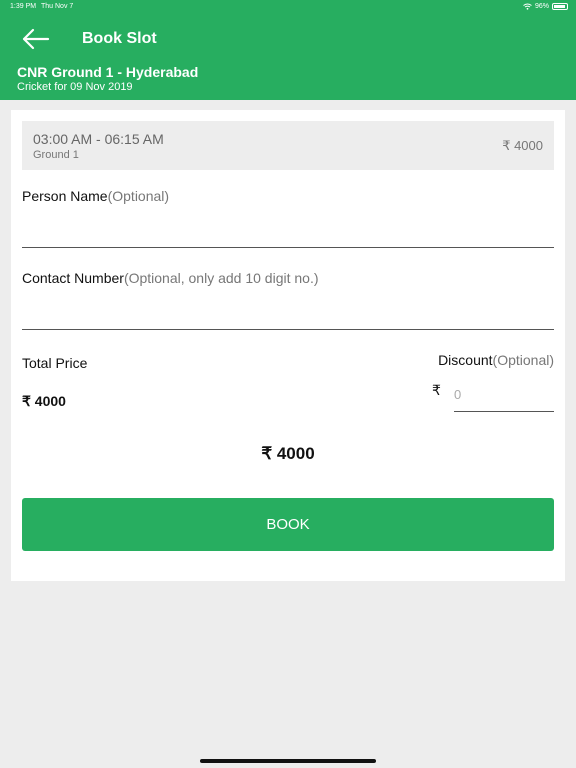 Image resolution: width=576 pixels, height=768 pixels. What do you see at coordinates (55, 363) in the screenshot?
I see `total-price-label: Total Price` at bounding box center [55, 363].